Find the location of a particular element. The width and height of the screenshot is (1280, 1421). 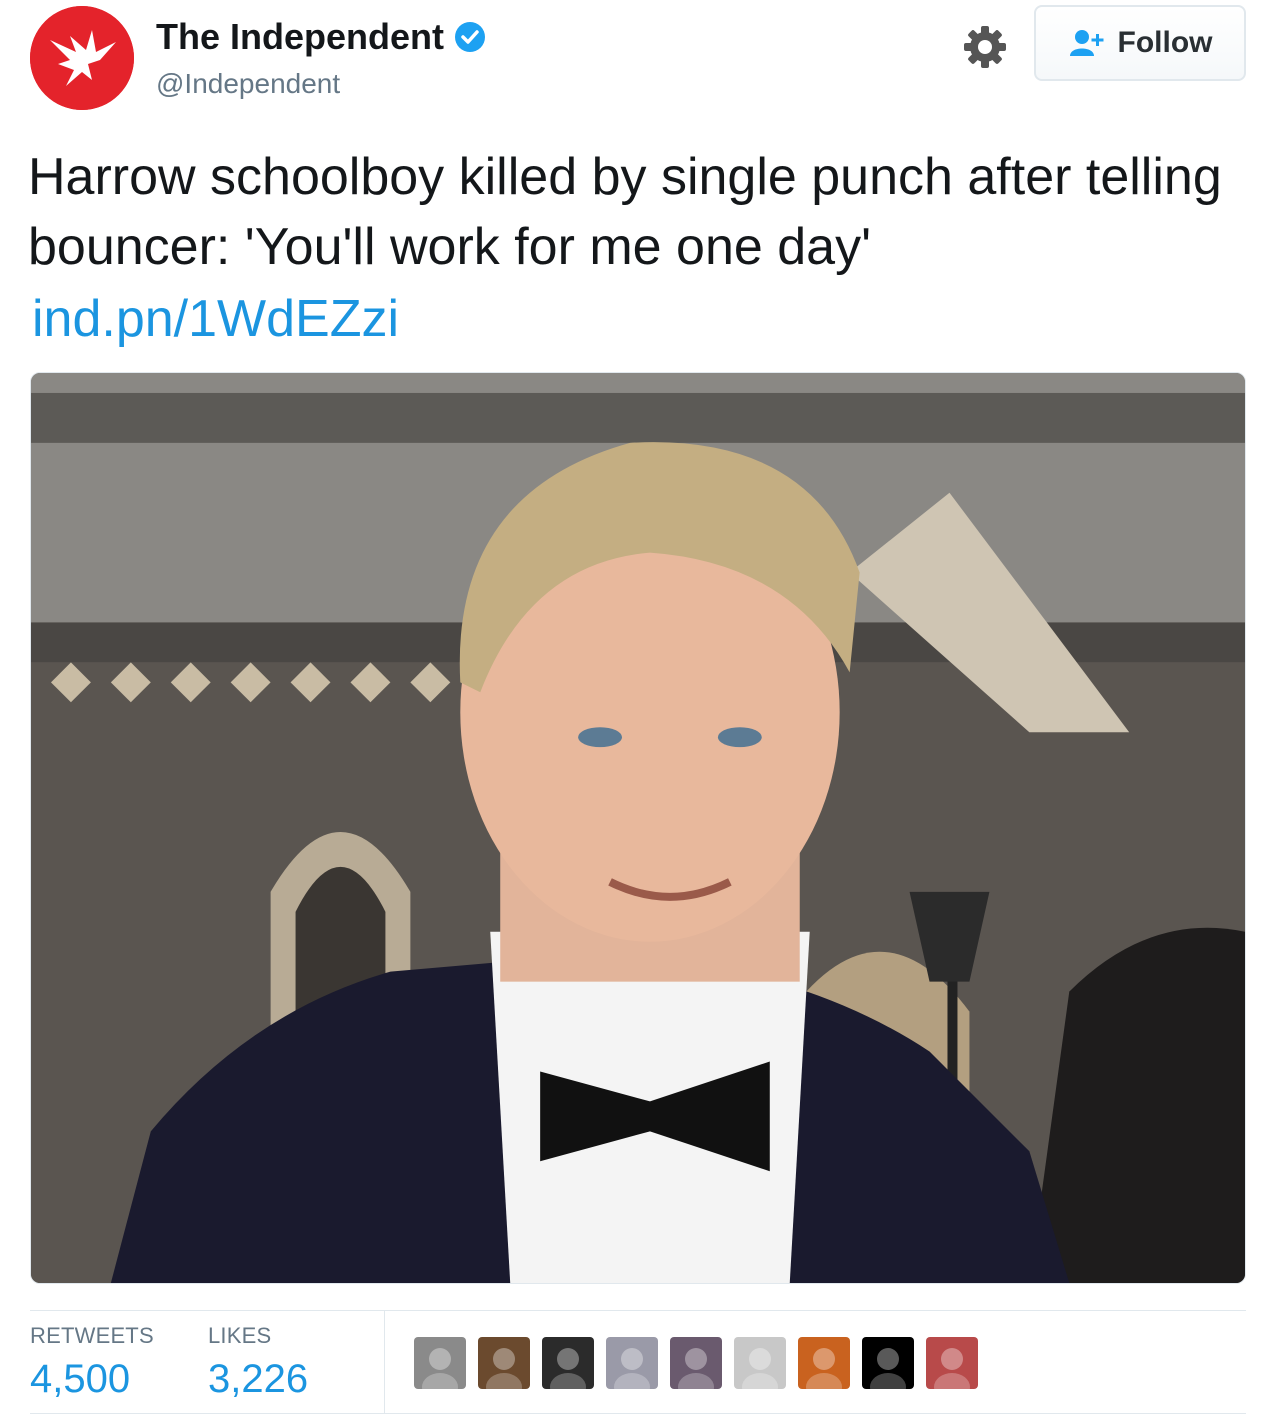

account-avatar is located at coordinates (82, 58).